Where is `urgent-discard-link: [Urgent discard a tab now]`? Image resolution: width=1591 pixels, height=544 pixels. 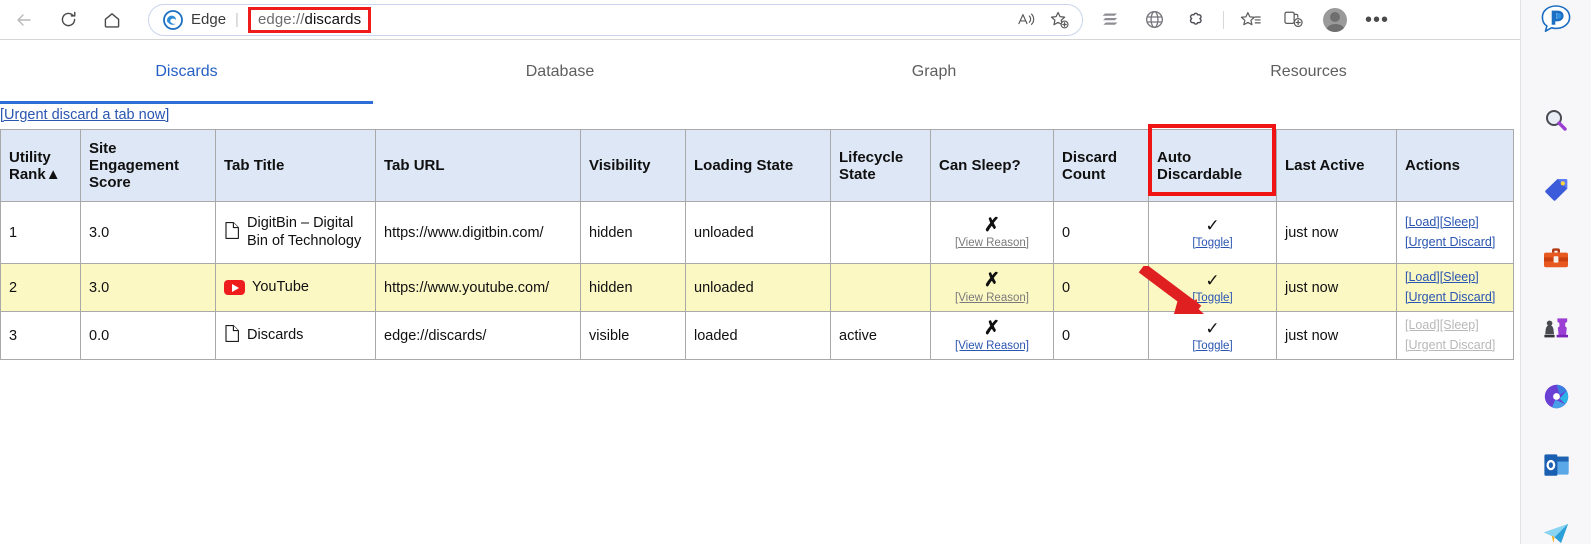
urgent-discard-link: [Urgent discard a tab now] is located at coordinates (84, 115).